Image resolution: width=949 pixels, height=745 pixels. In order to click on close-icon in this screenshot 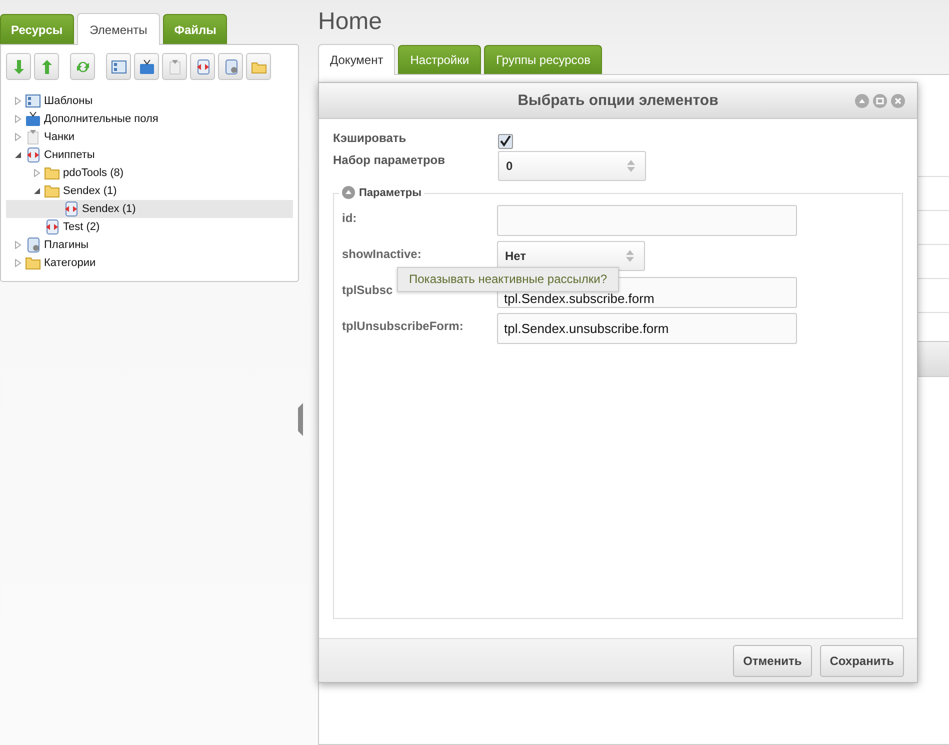, I will do `click(898, 101)`.